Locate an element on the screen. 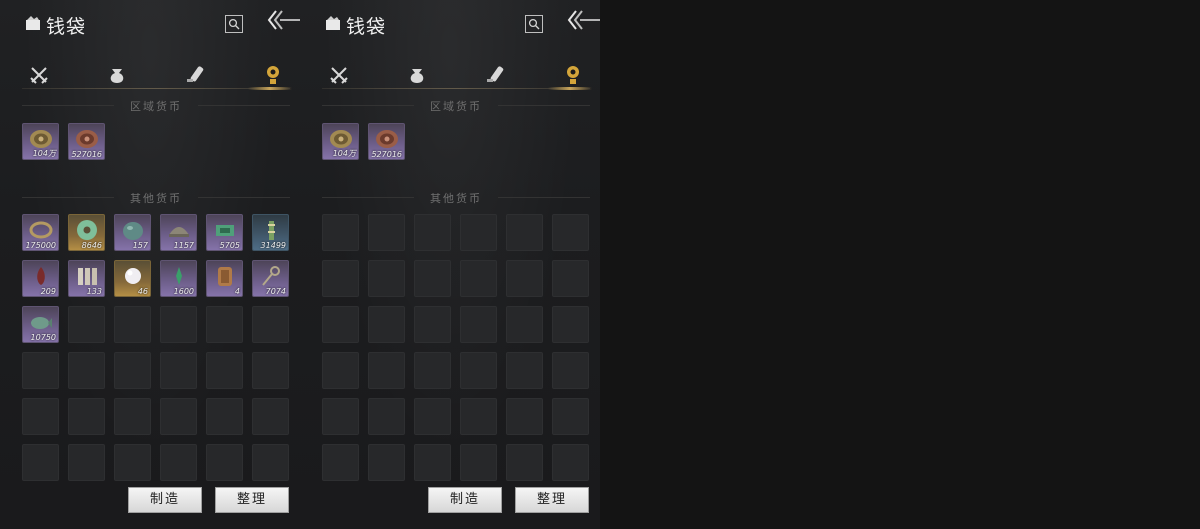  currency-slot: 175000 is located at coordinates (40, 232).